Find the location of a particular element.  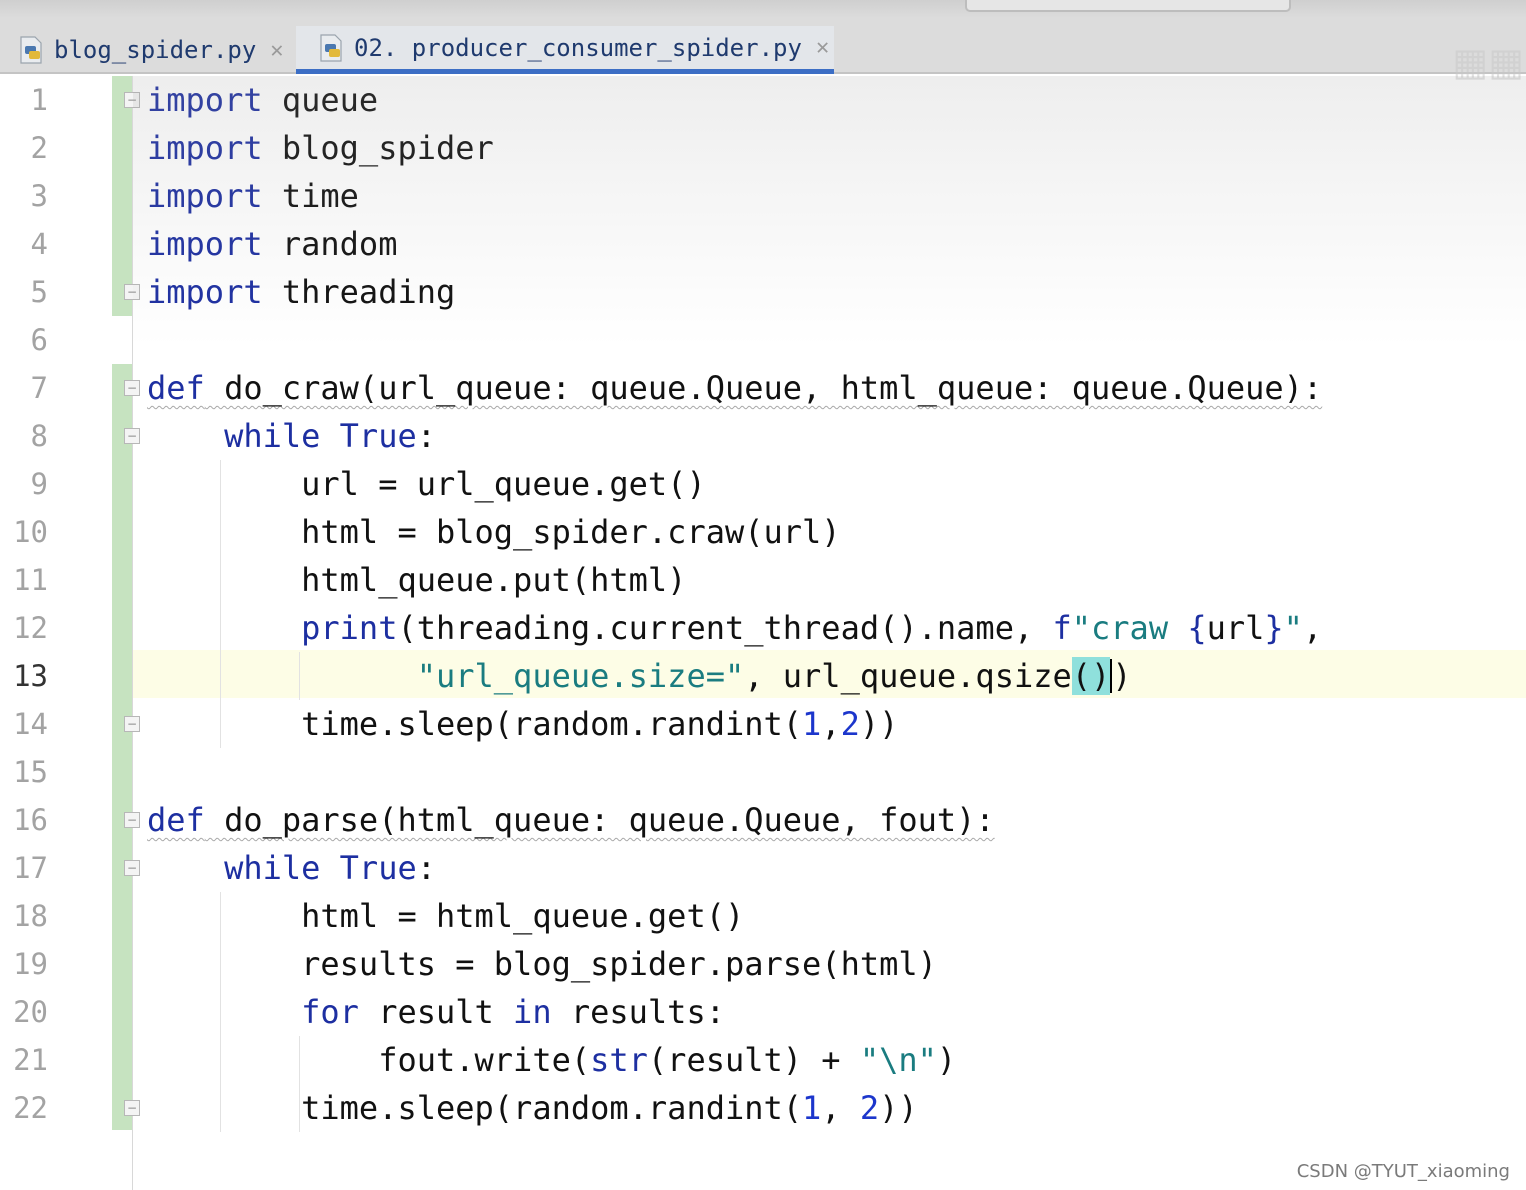

code-line-1: import queue is located at coordinates (262, 100).